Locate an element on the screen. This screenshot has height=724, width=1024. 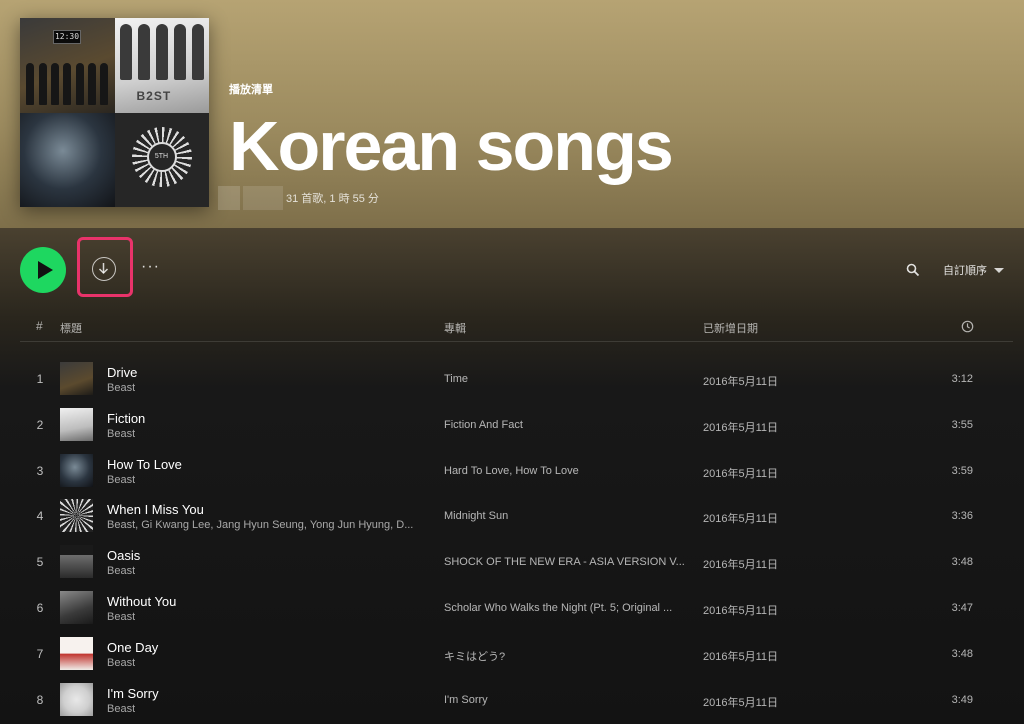
track-duration: 3:12 is located at coordinates (962, 379).